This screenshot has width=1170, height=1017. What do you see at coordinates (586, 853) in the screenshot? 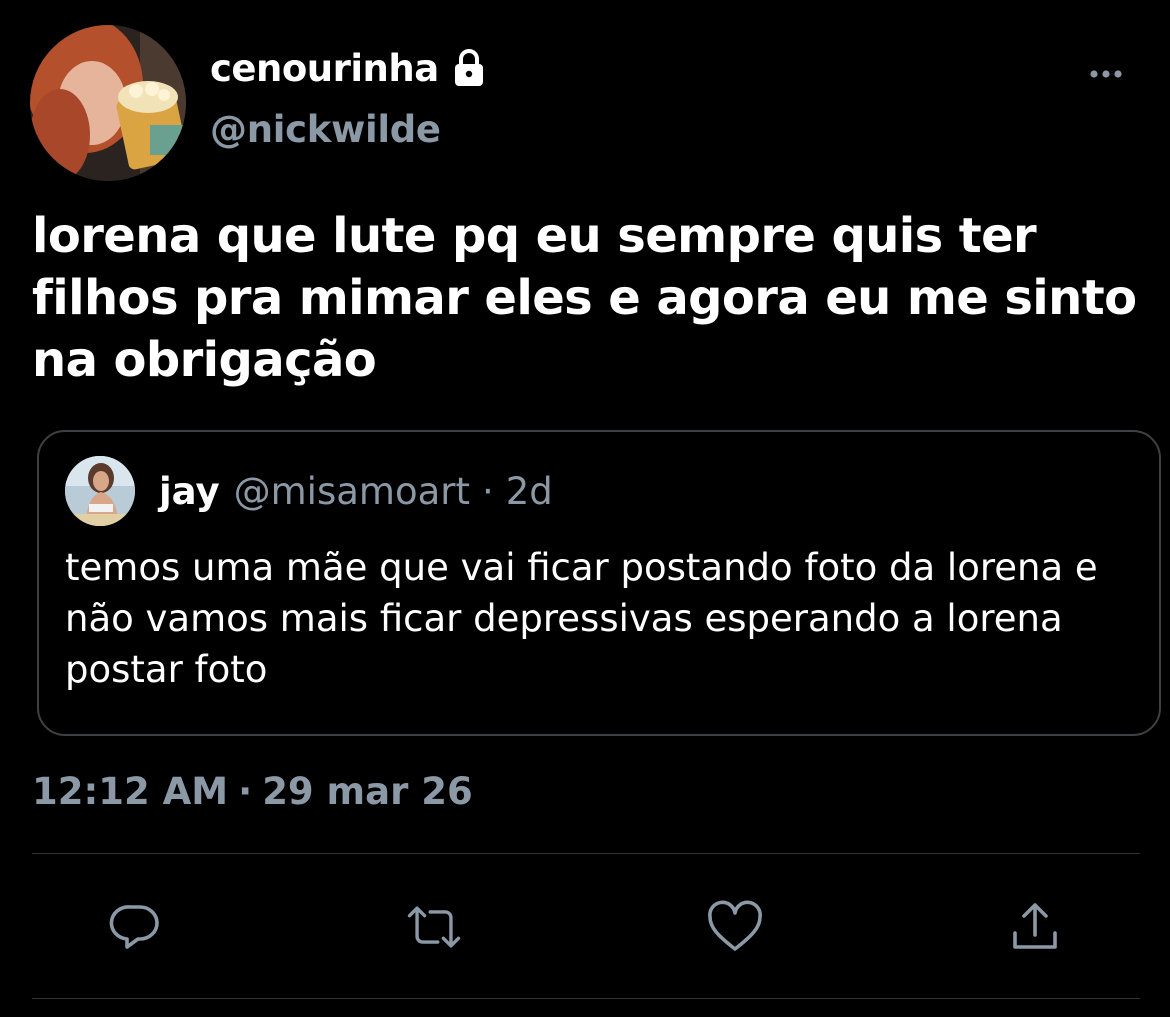
I see `divider-top` at bounding box center [586, 853].